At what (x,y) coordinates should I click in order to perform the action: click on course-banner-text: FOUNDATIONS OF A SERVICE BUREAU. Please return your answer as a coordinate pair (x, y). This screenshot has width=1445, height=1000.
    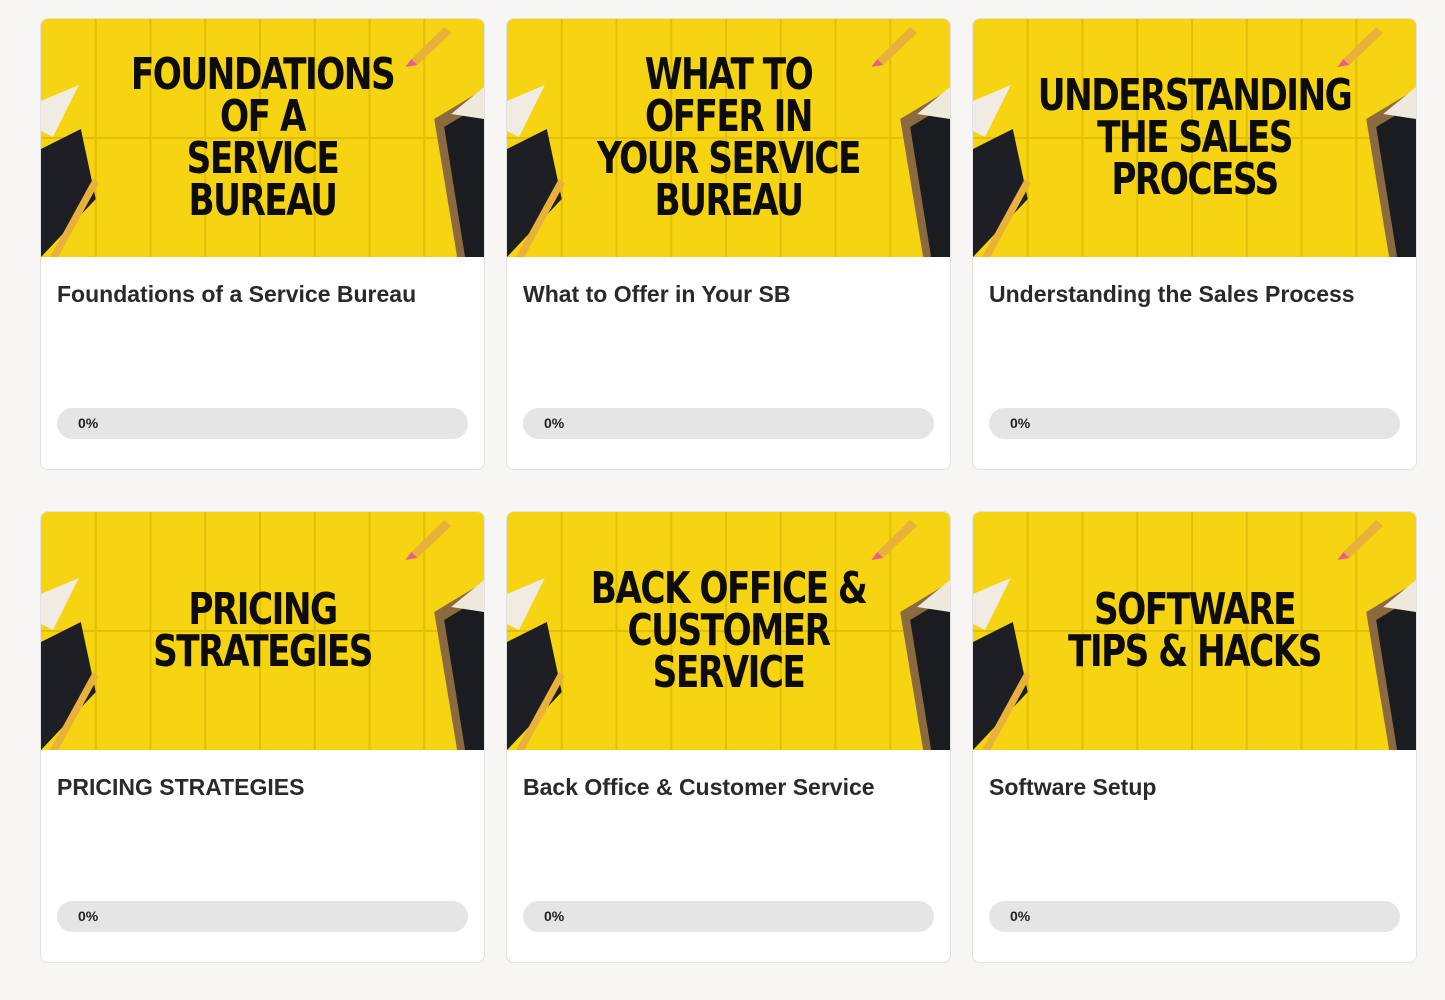
    Looking at the image, I should click on (263, 137).